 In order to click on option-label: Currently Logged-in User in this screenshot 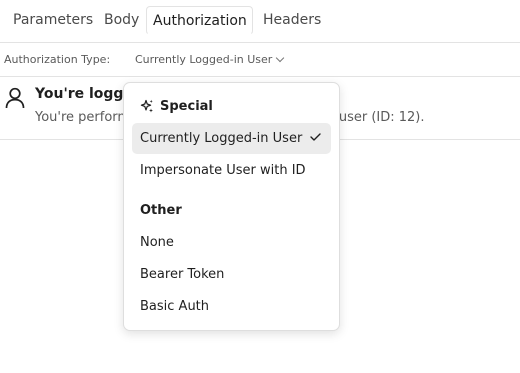, I will do `click(221, 138)`.